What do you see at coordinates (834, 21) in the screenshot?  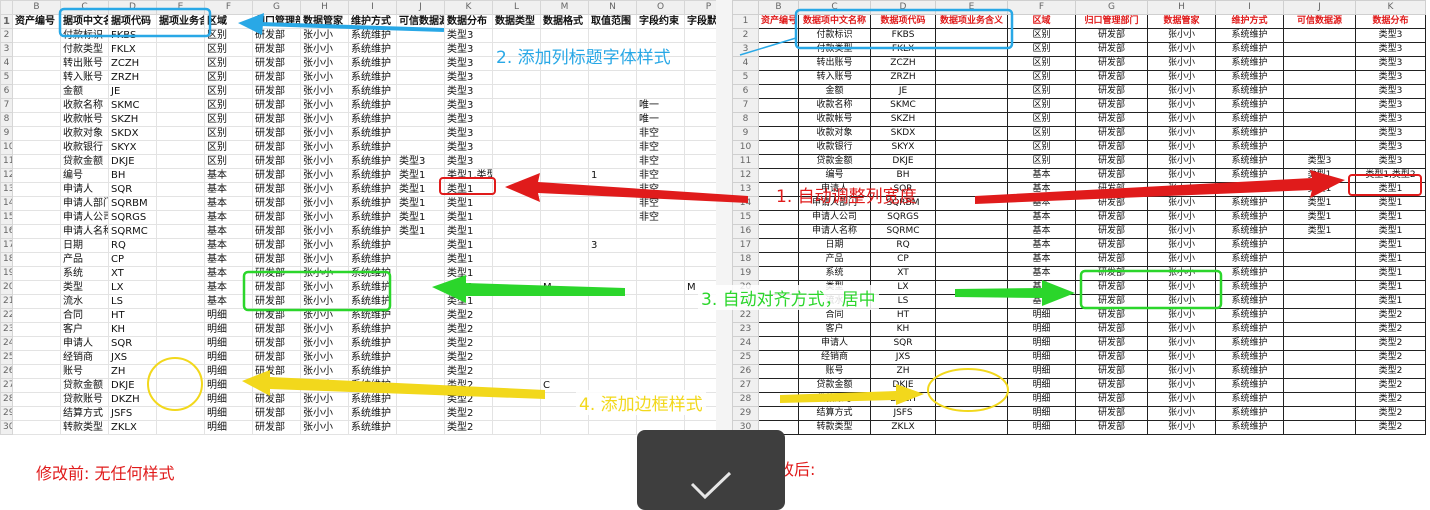 I see `column-header: 数据项中文名称` at bounding box center [834, 21].